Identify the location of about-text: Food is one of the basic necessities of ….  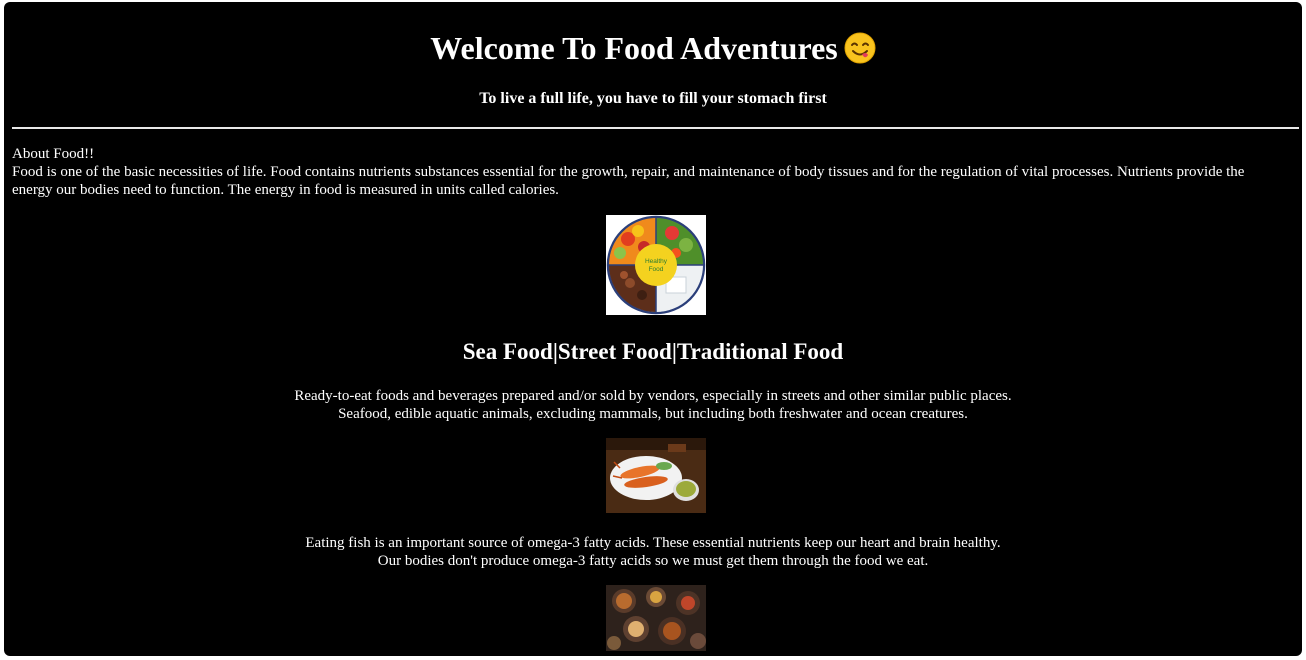
(628, 181).